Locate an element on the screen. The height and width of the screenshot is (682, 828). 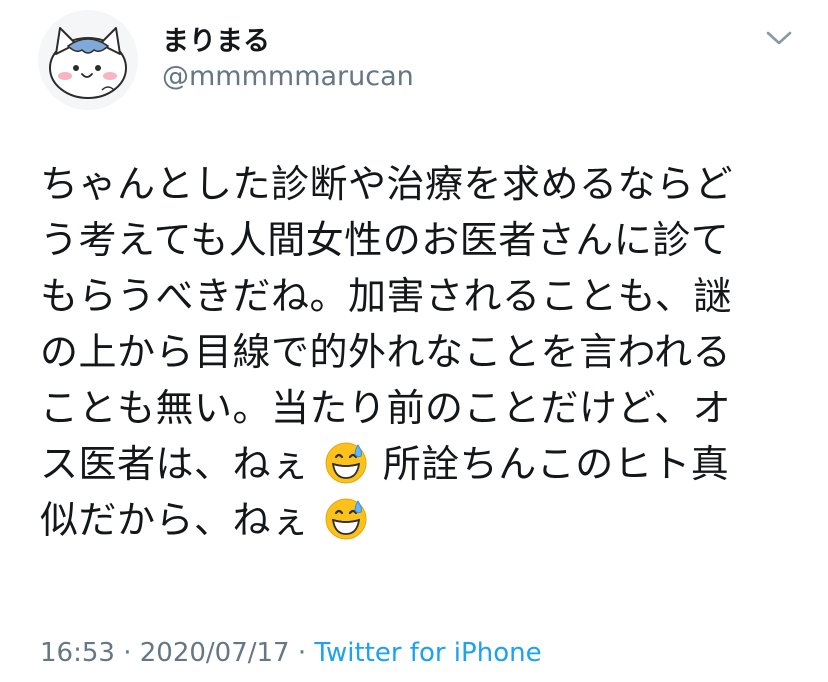
tweet-time: 16:53 is located at coordinates (77, 653).